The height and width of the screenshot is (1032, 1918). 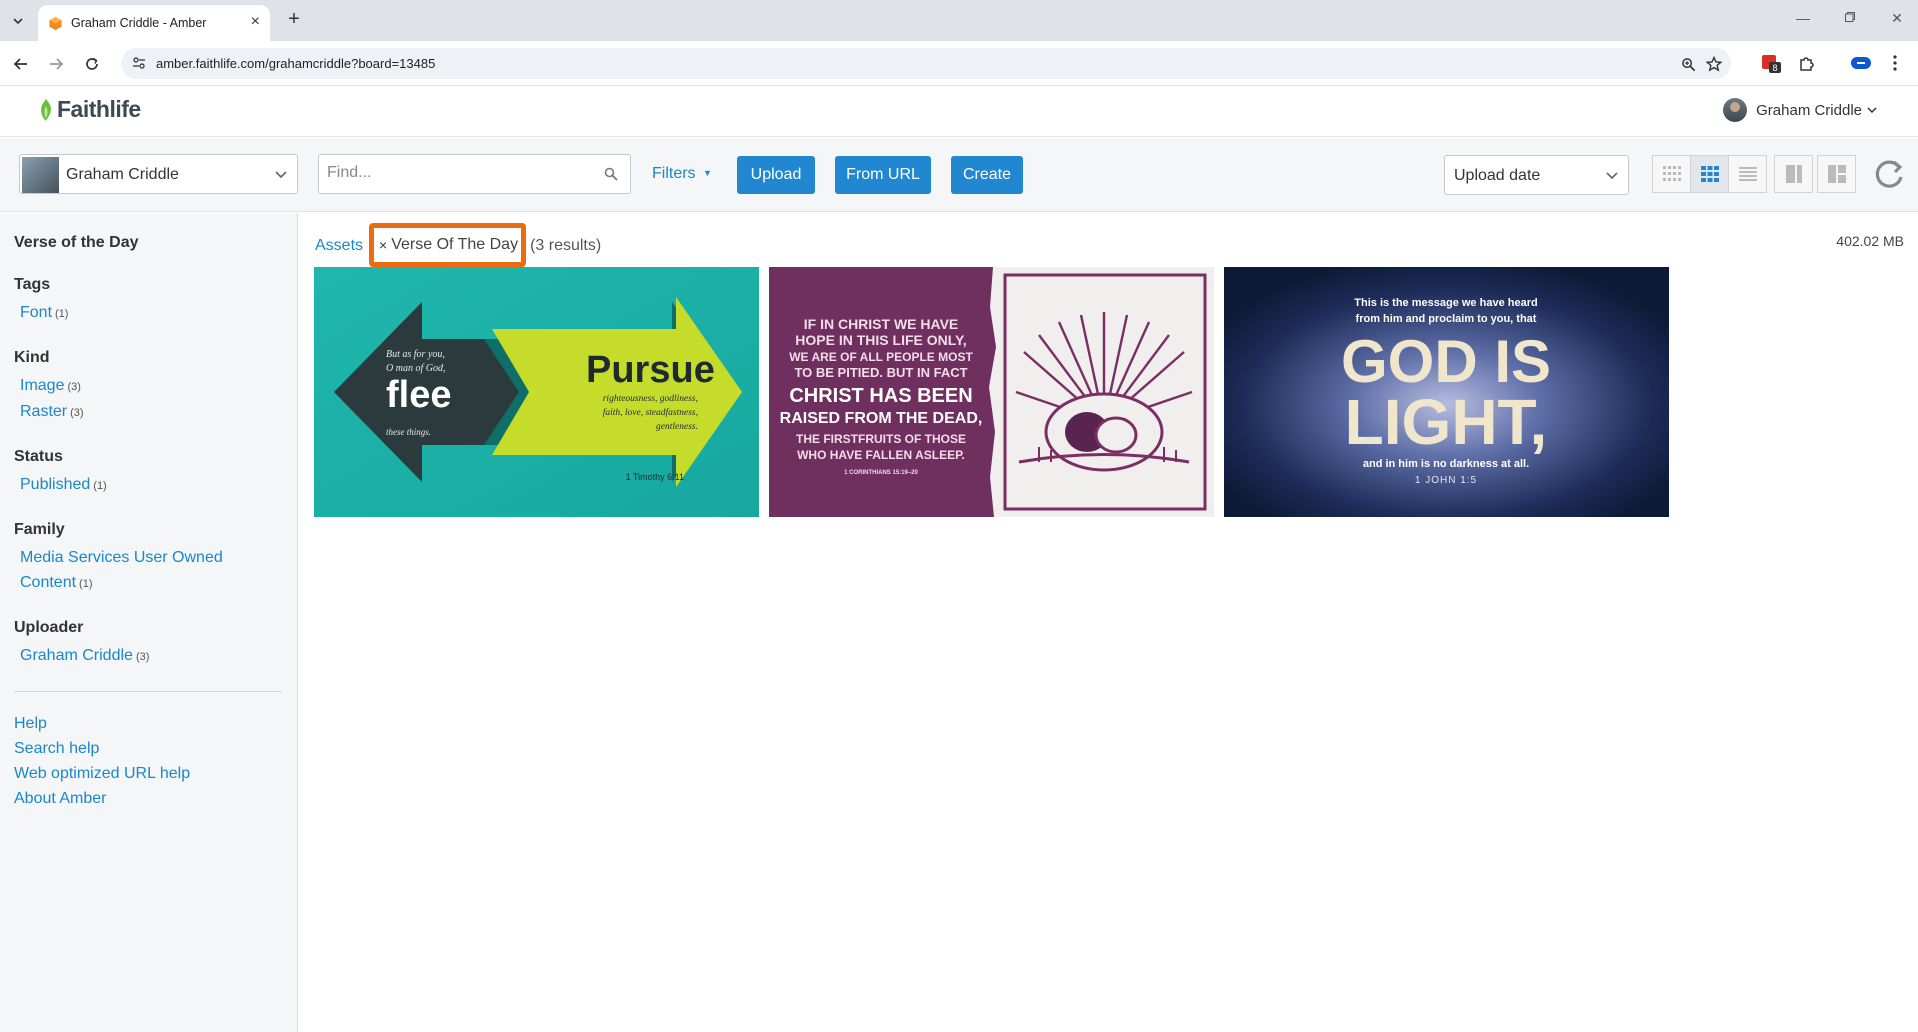 I want to click on search-help-link: Search help, so click(x=56, y=749).